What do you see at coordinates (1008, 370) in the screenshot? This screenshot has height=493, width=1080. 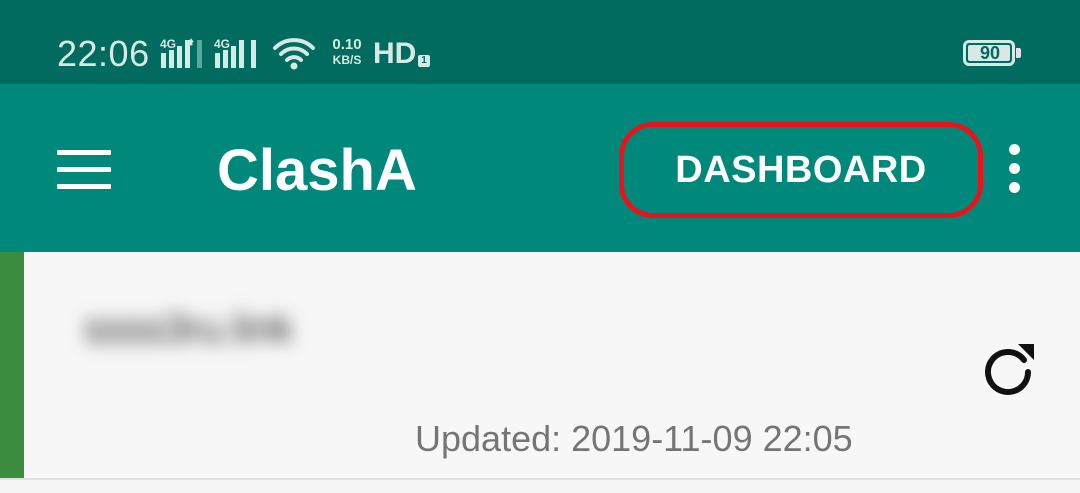 I see `refresh-icon` at bounding box center [1008, 370].